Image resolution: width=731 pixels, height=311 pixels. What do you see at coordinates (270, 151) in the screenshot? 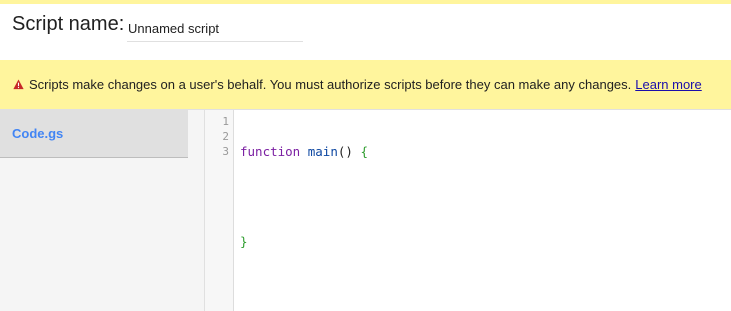
I see `keyword-function: function` at bounding box center [270, 151].